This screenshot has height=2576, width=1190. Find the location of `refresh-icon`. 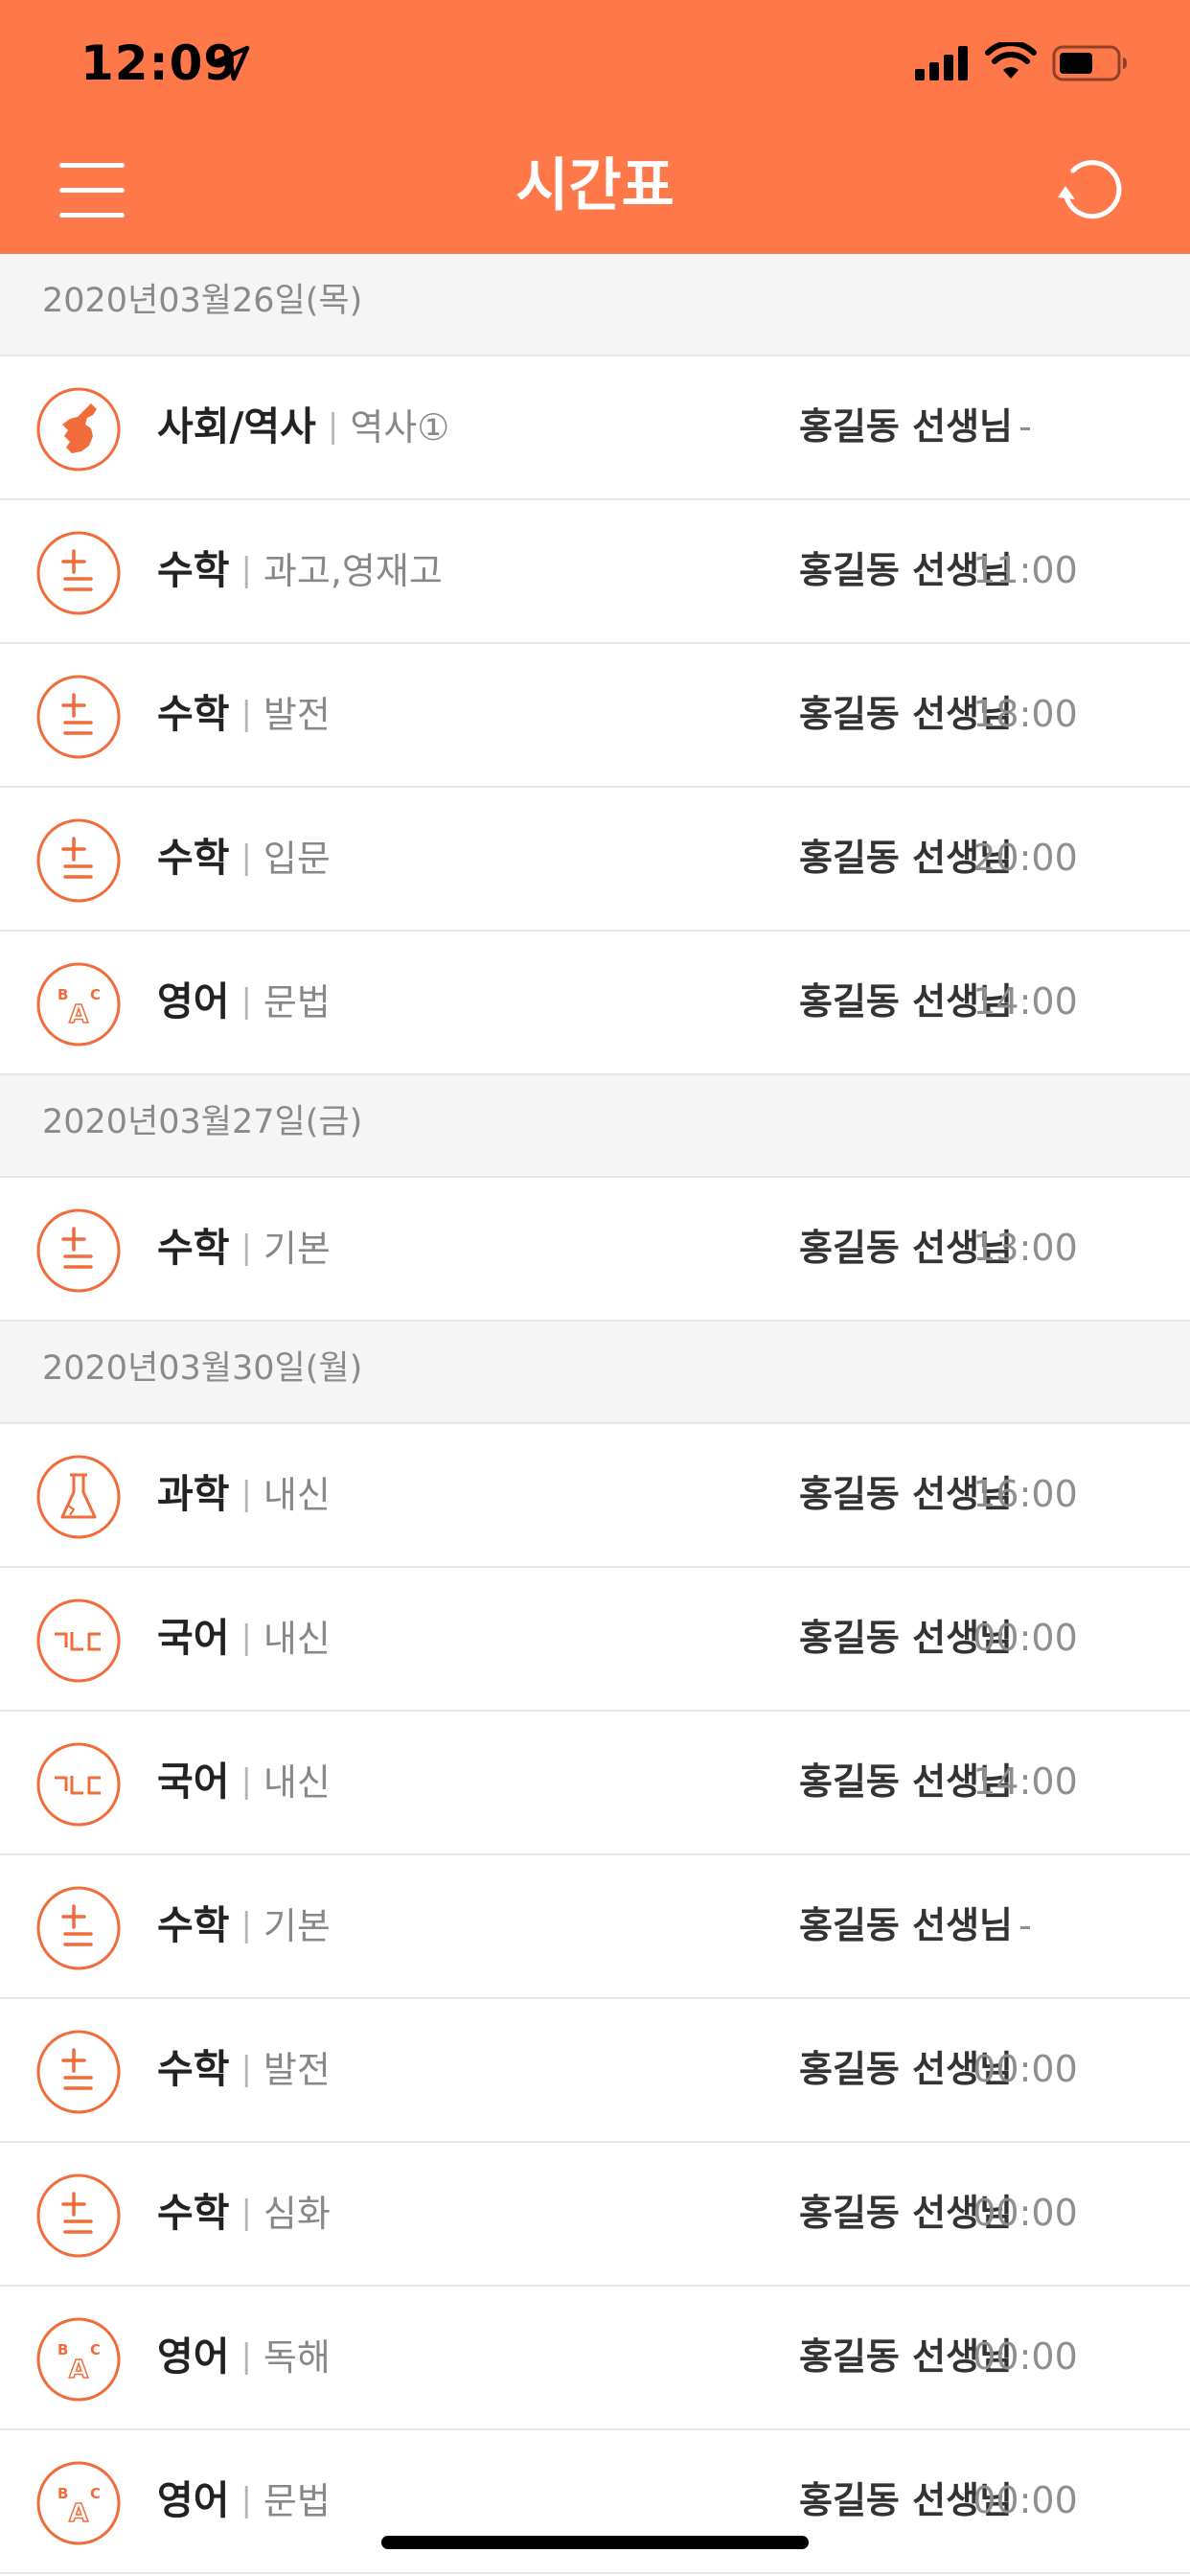

refresh-icon is located at coordinates (1093, 190).